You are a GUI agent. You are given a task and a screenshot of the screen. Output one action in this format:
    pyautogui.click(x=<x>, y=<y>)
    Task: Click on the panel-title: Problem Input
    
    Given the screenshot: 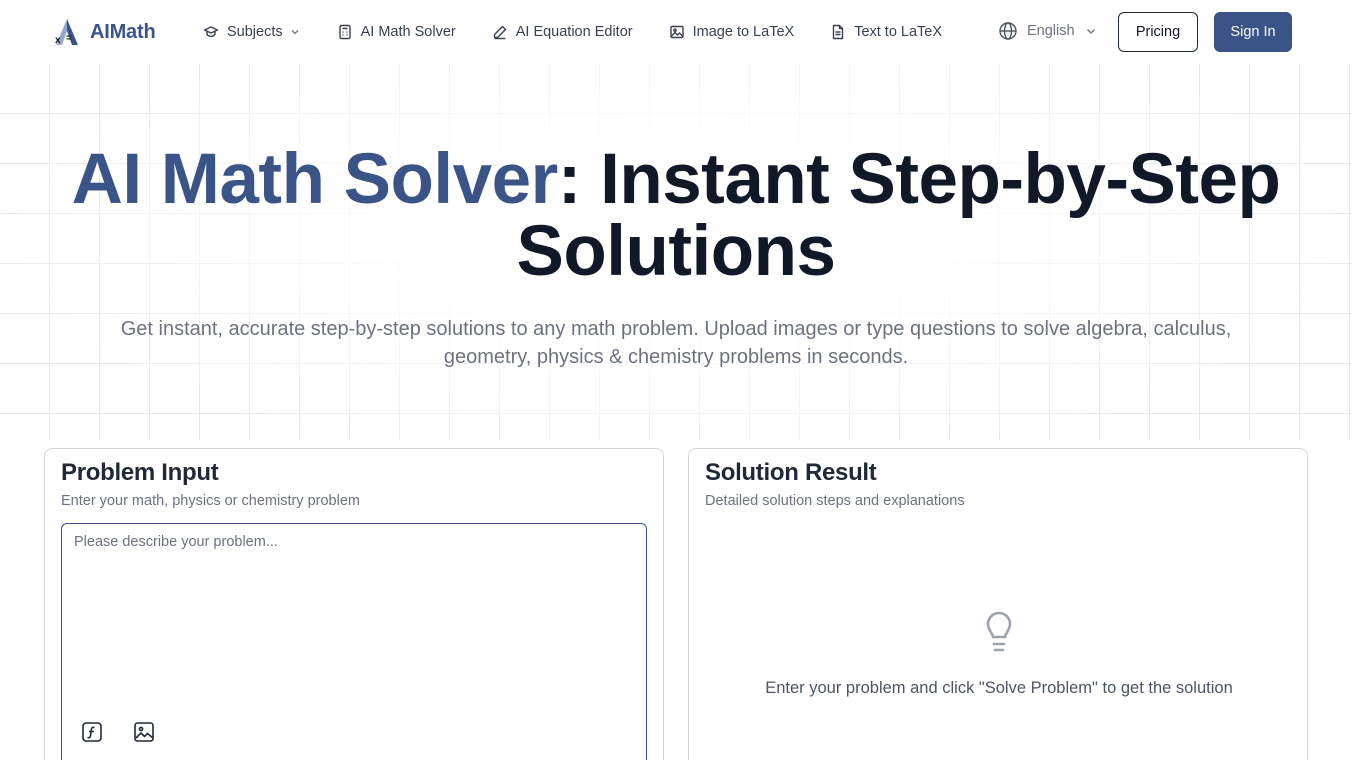 What is the action you would take?
    pyautogui.click(x=140, y=472)
    